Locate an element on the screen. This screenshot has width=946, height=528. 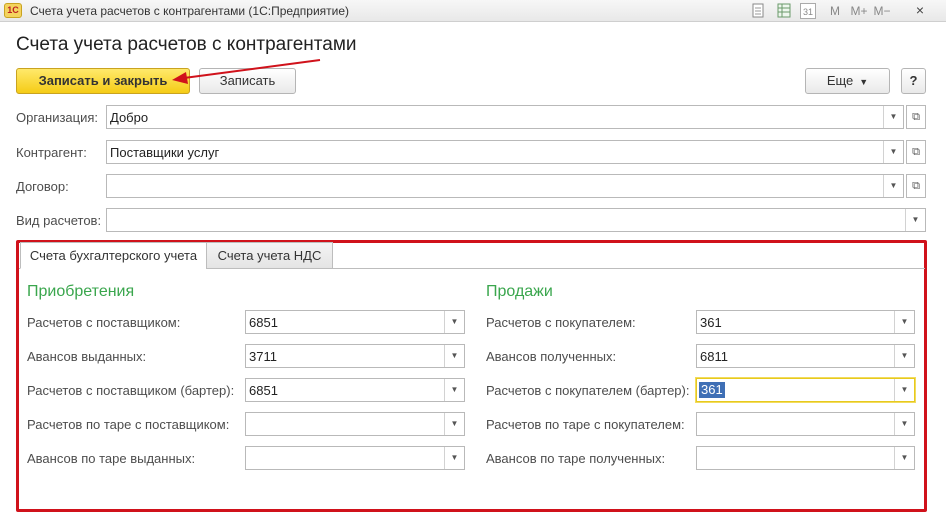
sales-account-value-selected: 361 is located at coordinates (712, 390).